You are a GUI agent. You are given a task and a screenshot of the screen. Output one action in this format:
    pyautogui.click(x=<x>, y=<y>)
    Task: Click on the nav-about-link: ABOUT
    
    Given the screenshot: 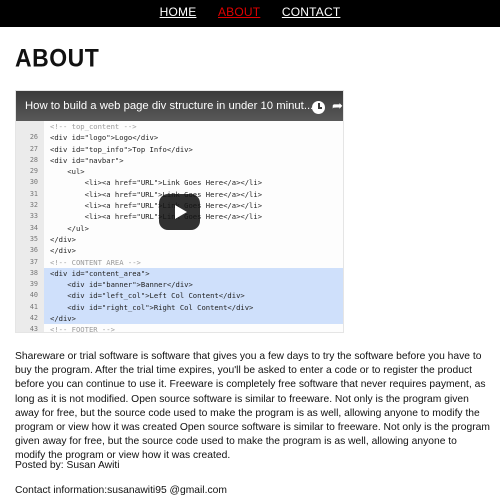 What is the action you would take?
    pyautogui.click(x=239, y=12)
    